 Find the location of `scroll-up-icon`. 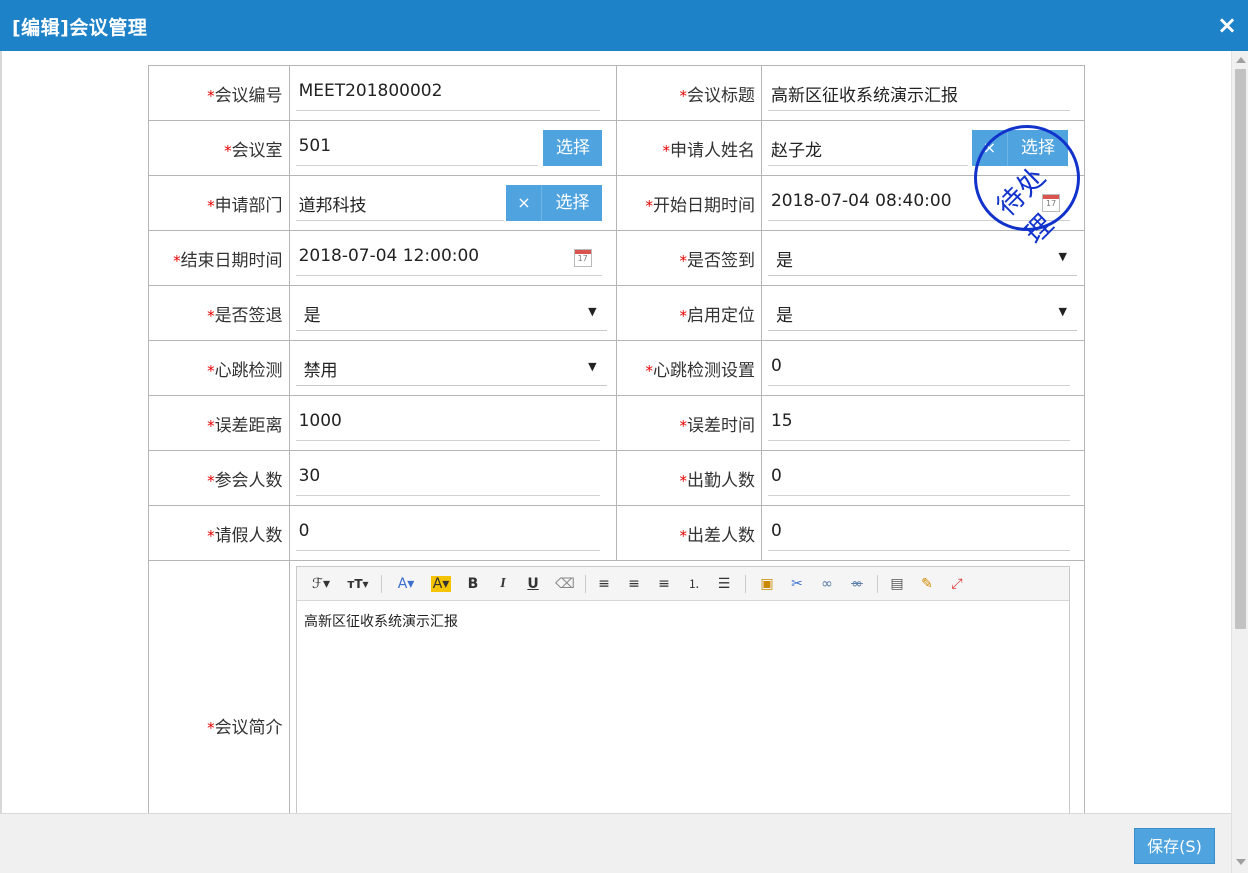

scroll-up-icon is located at coordinates (1241, 60).